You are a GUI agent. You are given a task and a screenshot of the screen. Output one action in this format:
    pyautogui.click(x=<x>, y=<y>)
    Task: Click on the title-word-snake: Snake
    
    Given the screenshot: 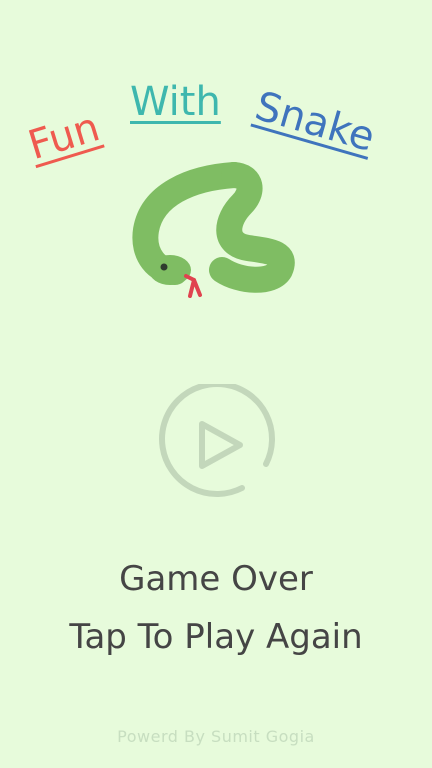 What is the action you would take?
    pyautogui.click(x=315, y=122)
    